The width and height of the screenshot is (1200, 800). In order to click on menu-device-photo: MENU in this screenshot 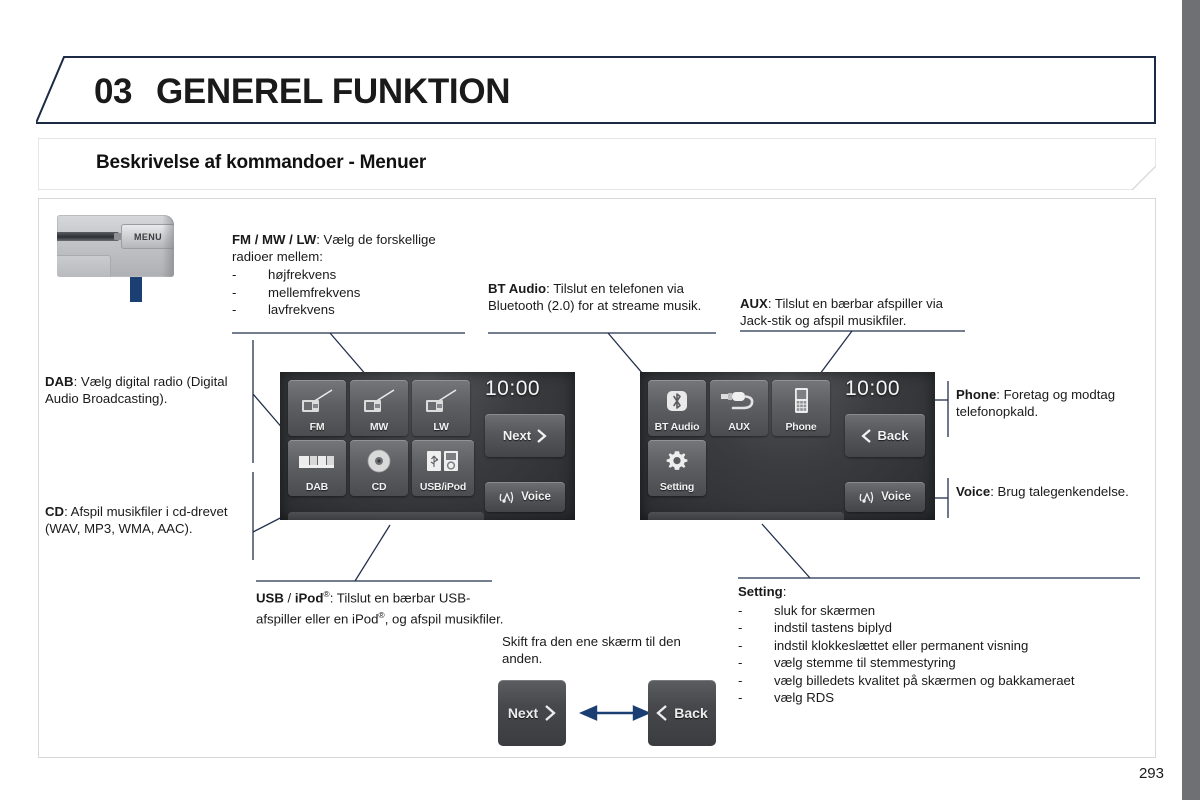, I will do `click(115, 246)`.